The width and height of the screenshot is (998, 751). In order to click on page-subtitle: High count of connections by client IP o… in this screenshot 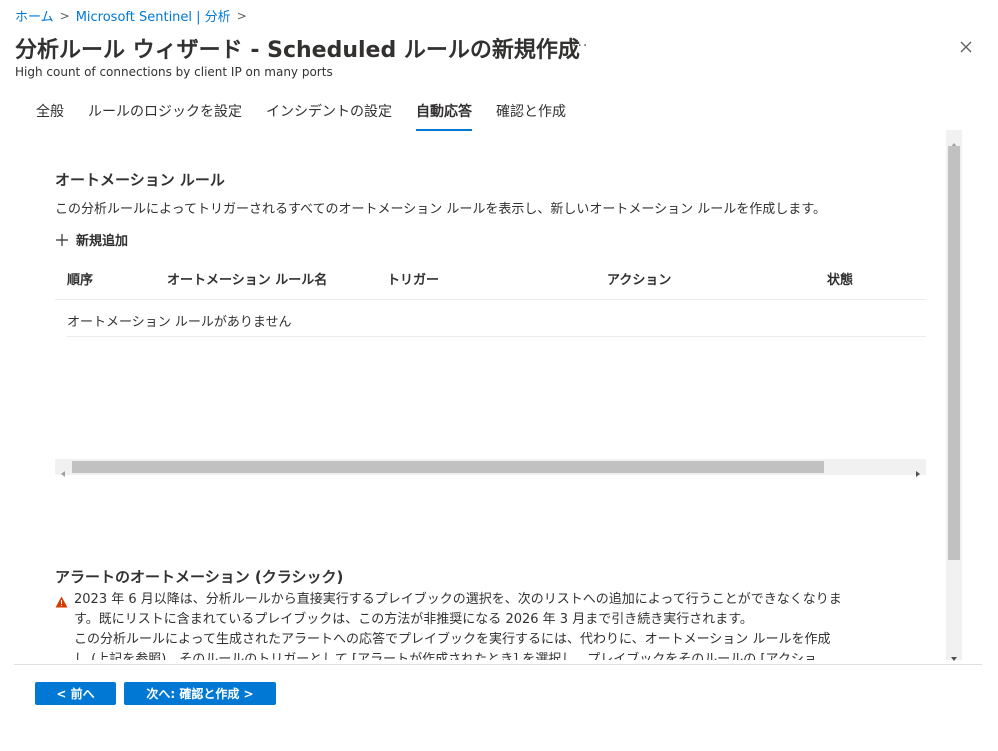, I will do `click(174, 72)`.